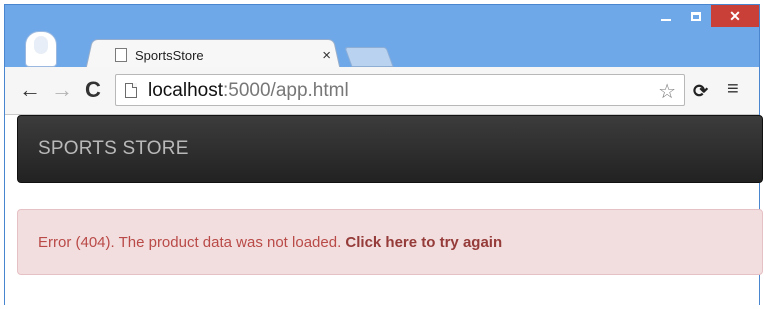 The image size is (764, 309). Describe the element at coordinates (667, 91) in the screenshot. I see `bookmark-star-icon: ☆` at that location.